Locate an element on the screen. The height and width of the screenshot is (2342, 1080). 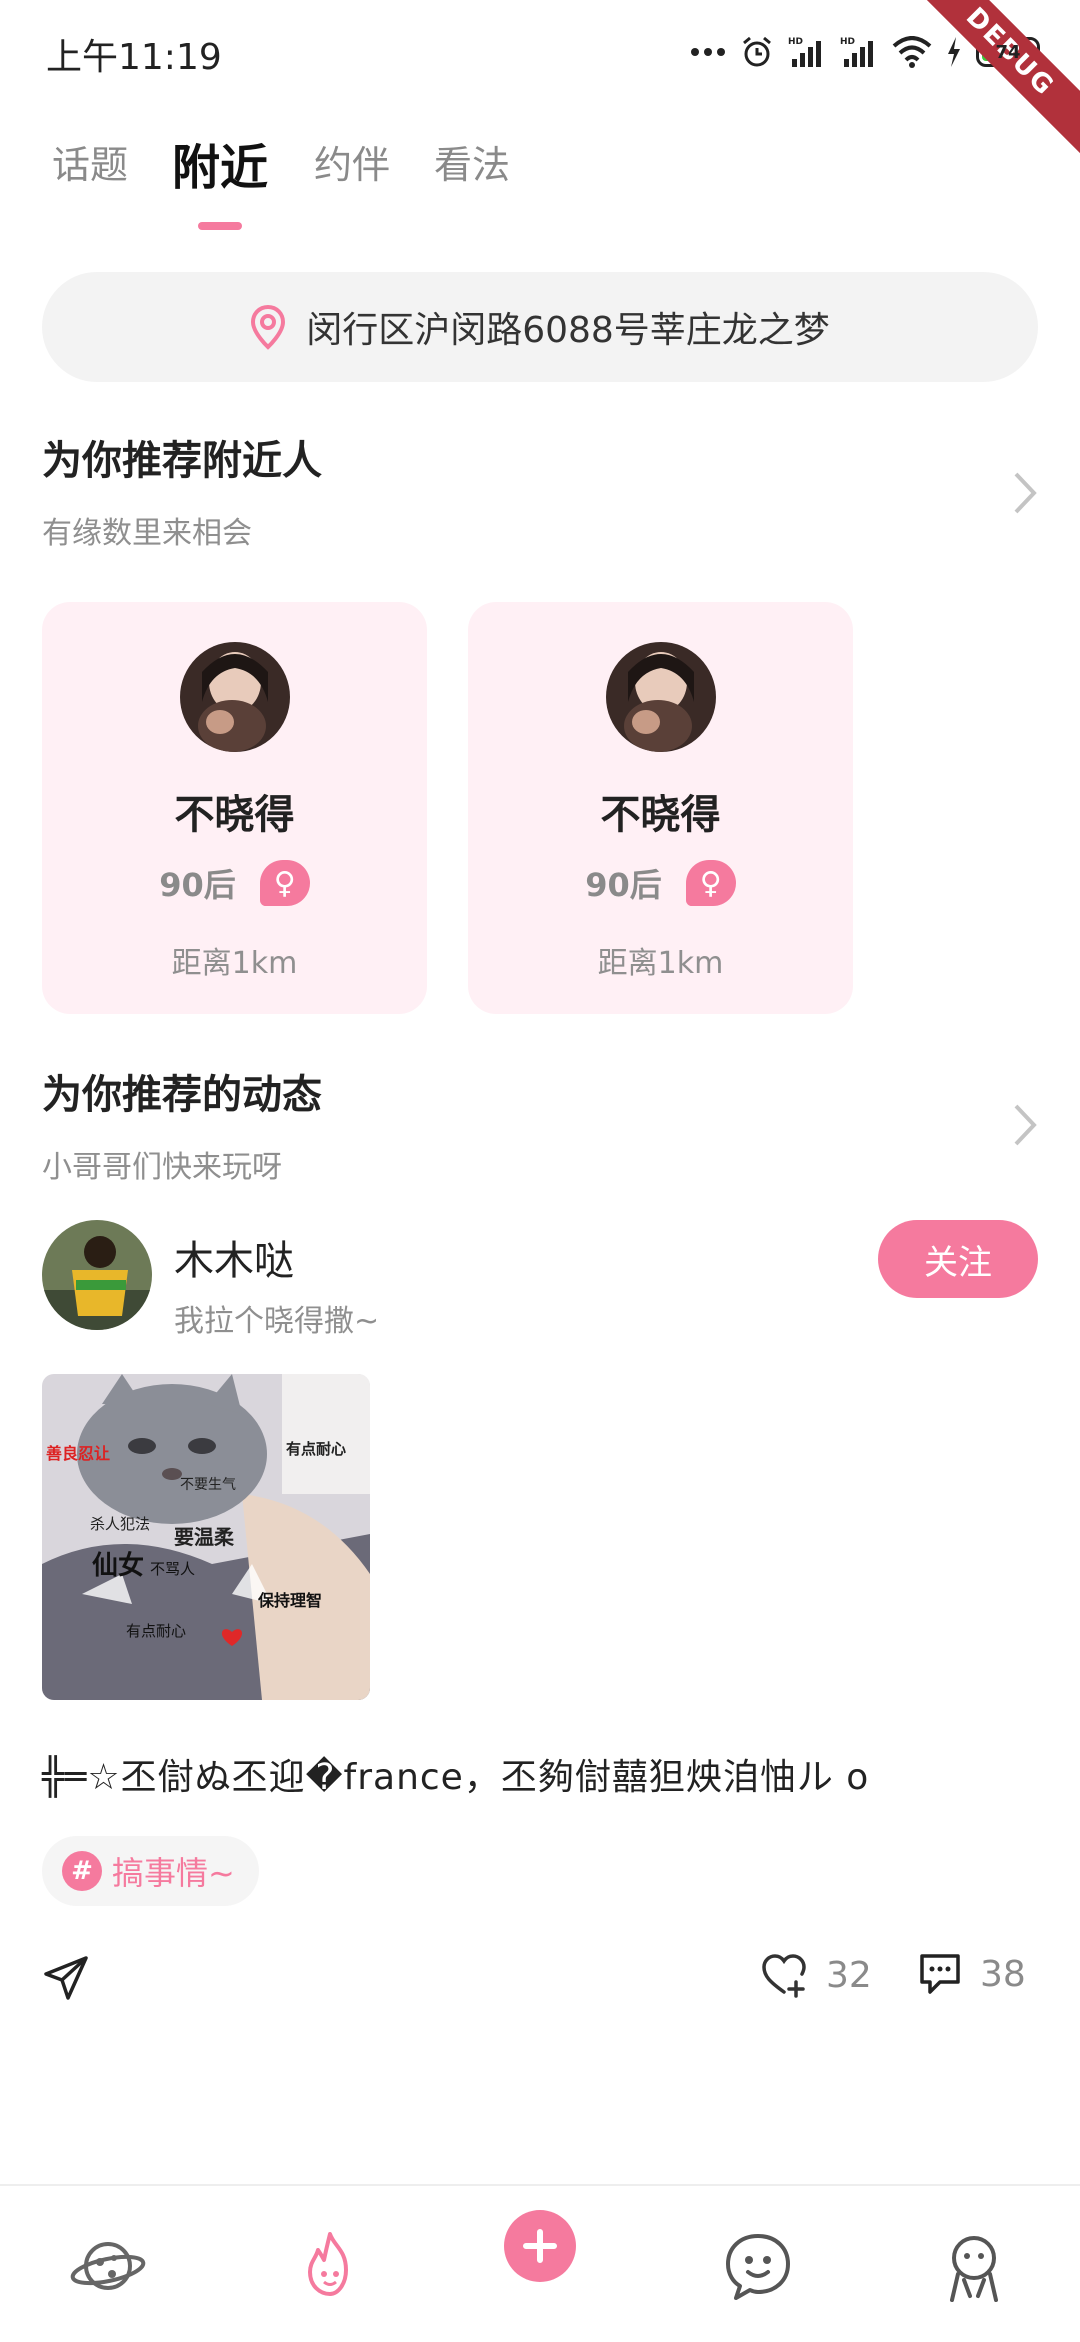
status-time: 上午11:19 is located at coordinates (134, 57).